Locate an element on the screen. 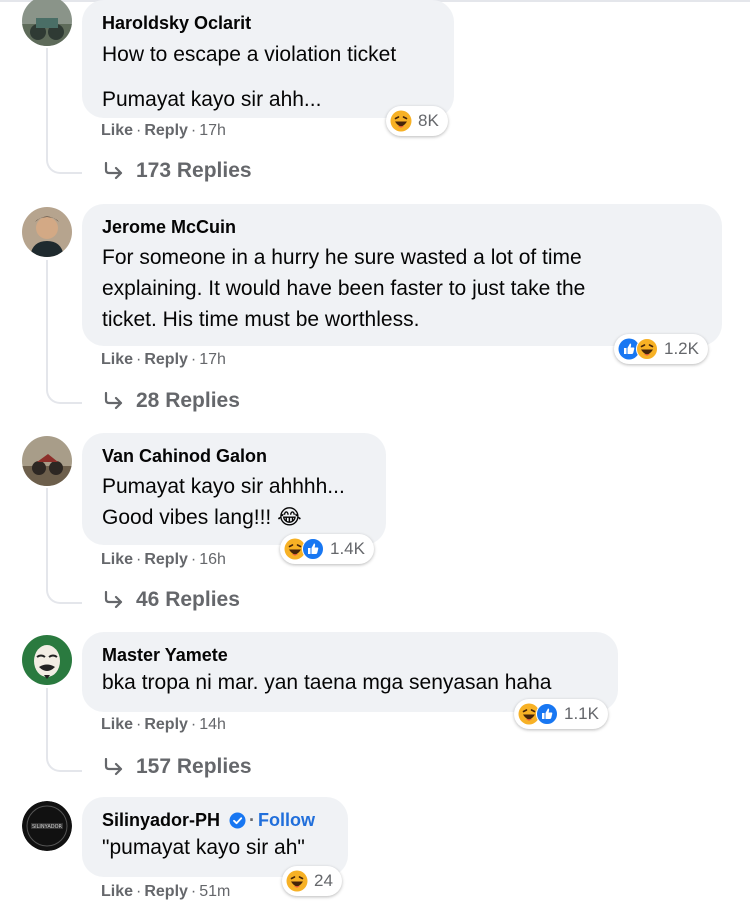 Image resolution: width=750 pixels, height=905 pixels. comment-author-row: Silinyador-PH · Follow is located at coordinates (215, 820).